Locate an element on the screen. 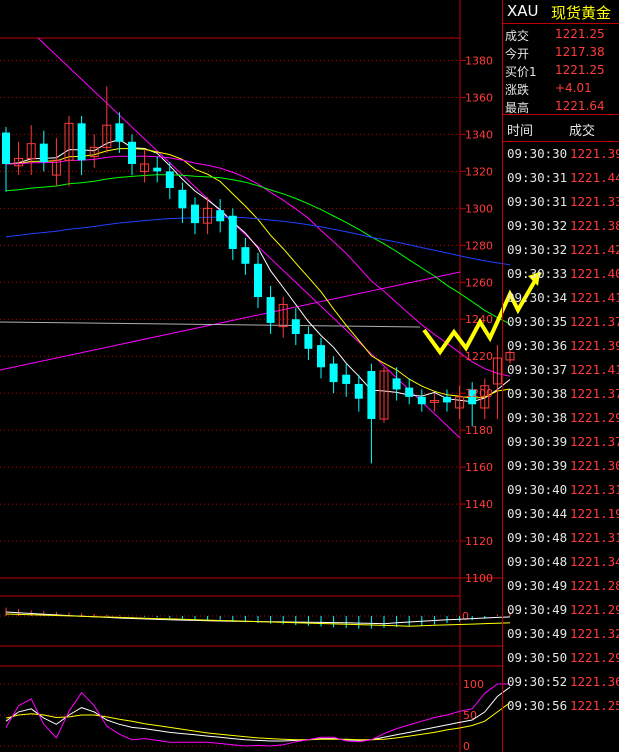 The image size is (619, 752). quote-value: 1217.38 is located at coordinates (580, 52).